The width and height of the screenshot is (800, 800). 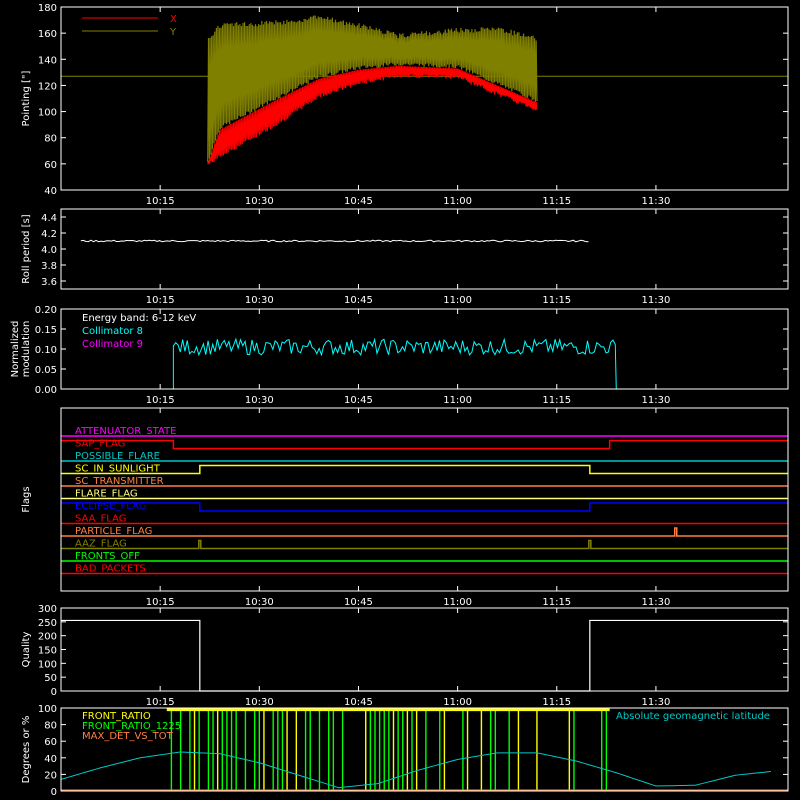 What do you see at coordinates (424, 655) in the screenshot?
I see `quality-series` at bounding box center [424, 655].